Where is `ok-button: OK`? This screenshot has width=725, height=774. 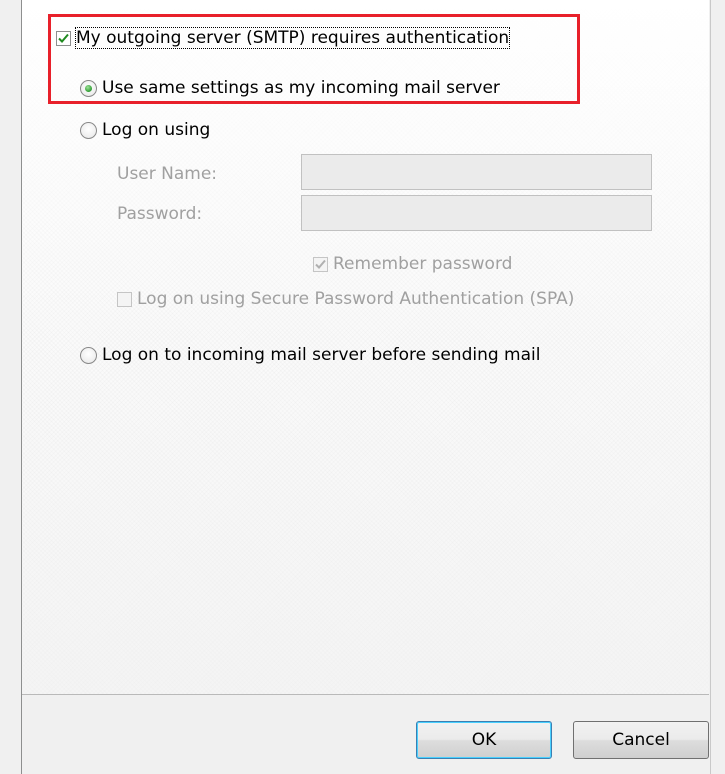 ok-button: OK is located at coordinates (484, 740).